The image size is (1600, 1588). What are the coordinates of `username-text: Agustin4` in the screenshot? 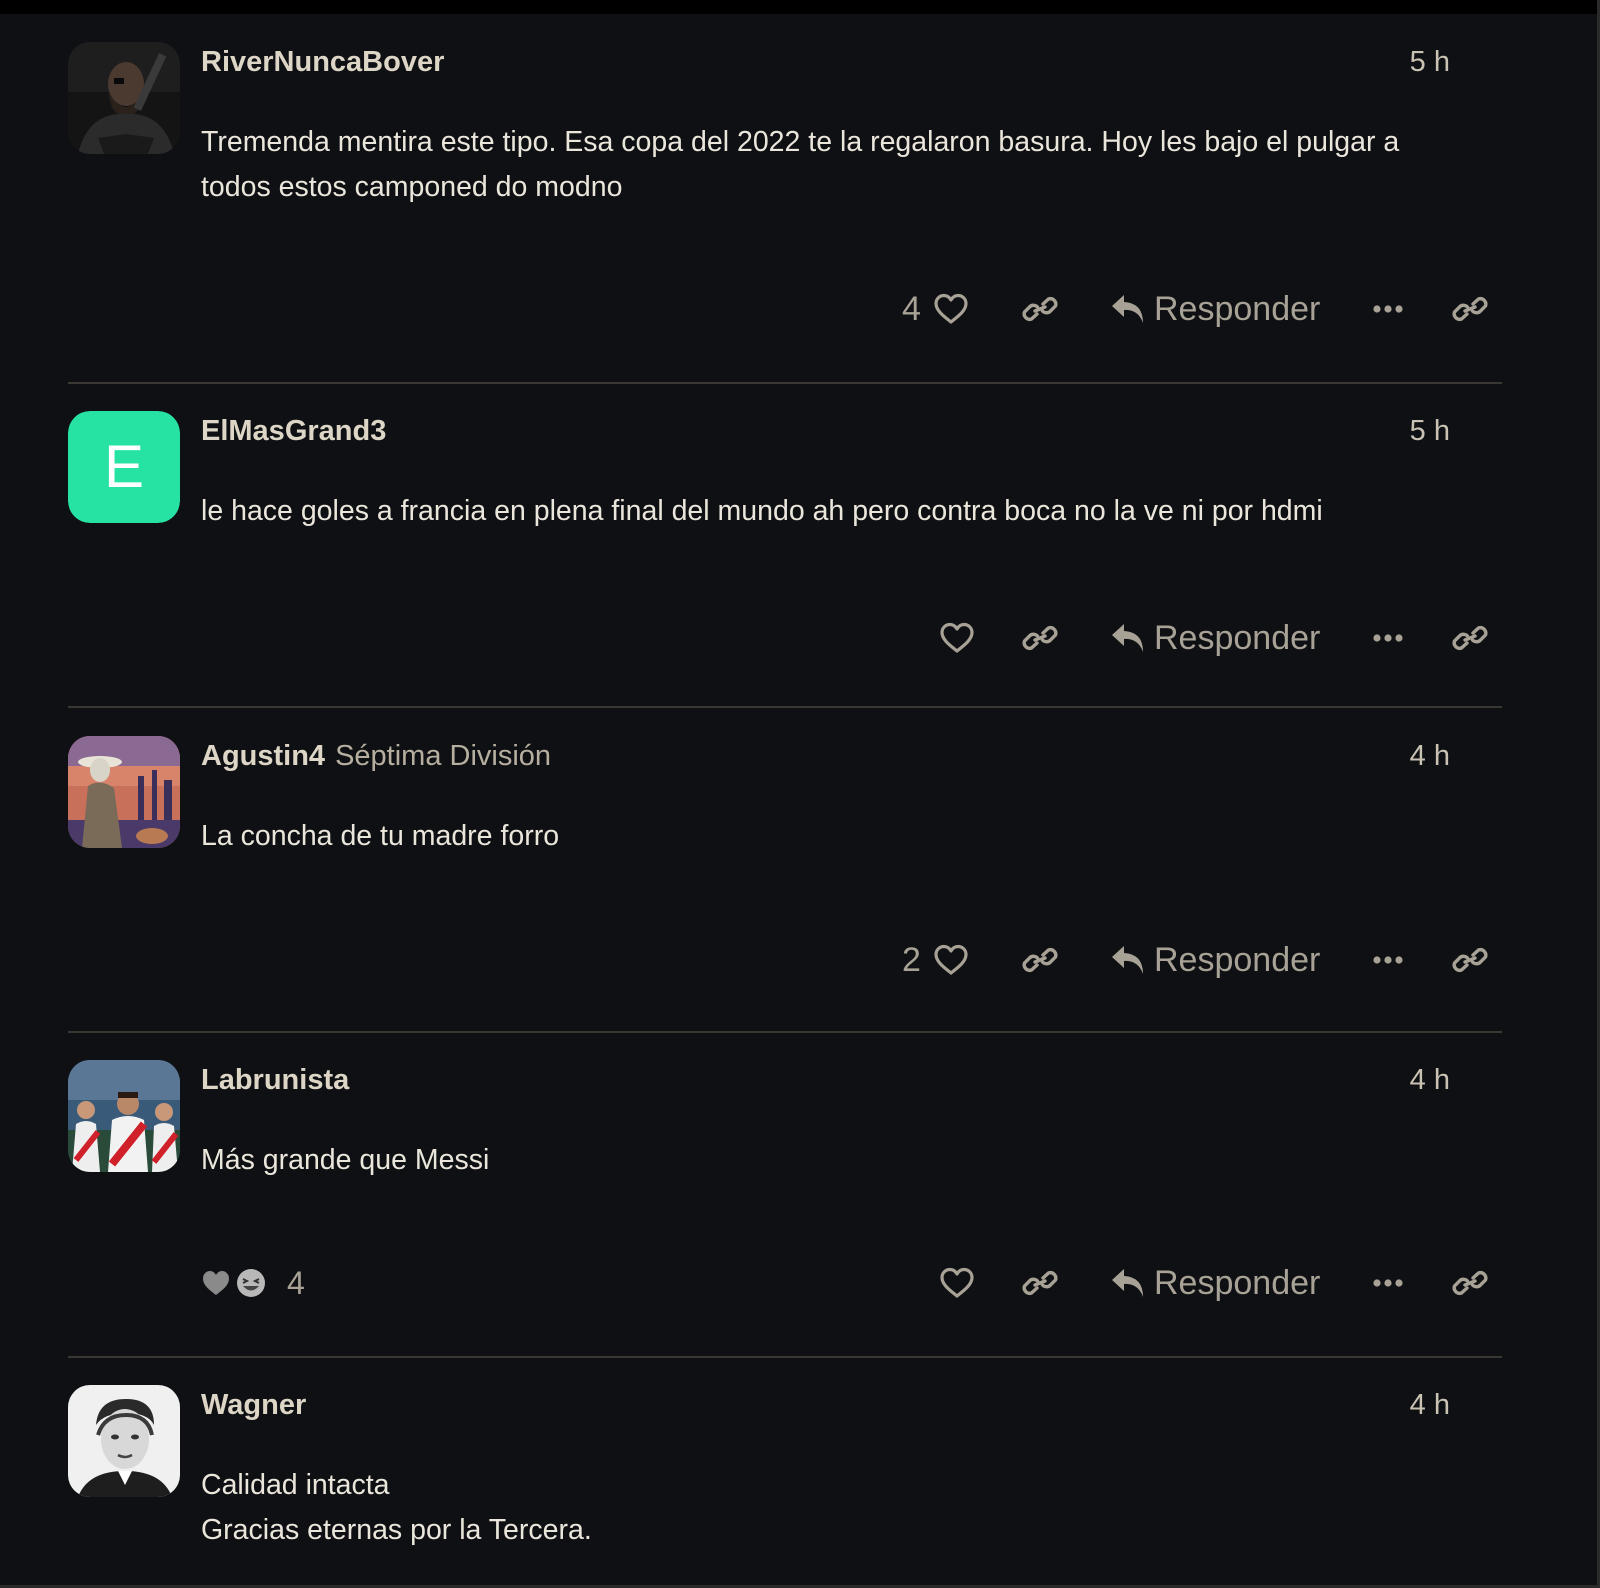 It's located at (263, 756).